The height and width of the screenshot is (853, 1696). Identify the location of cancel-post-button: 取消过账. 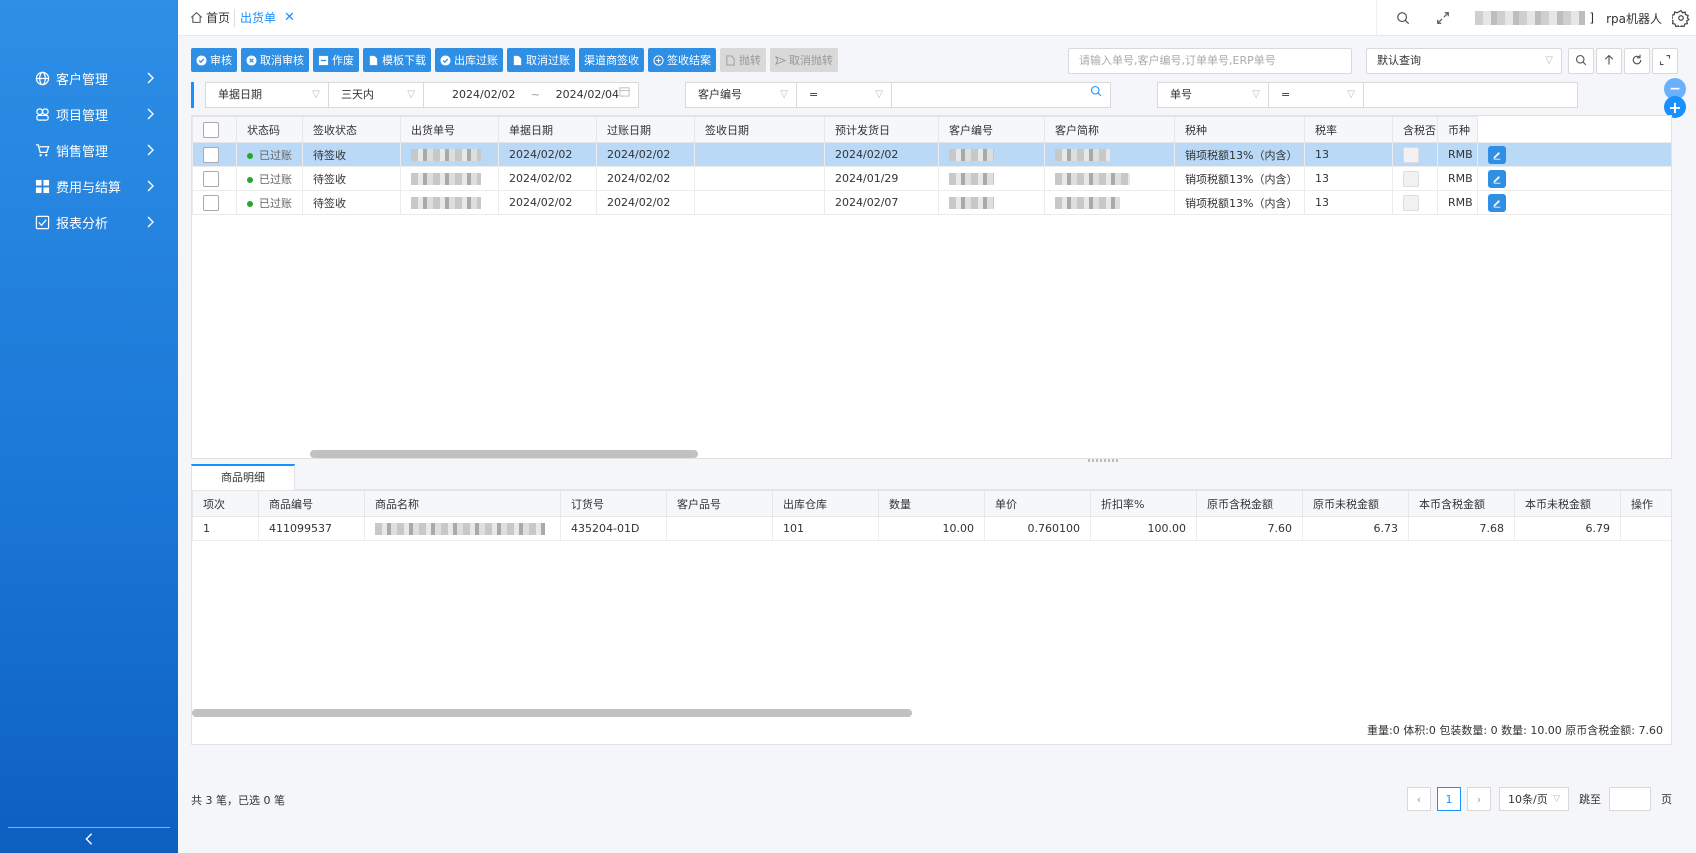
(541, 60).